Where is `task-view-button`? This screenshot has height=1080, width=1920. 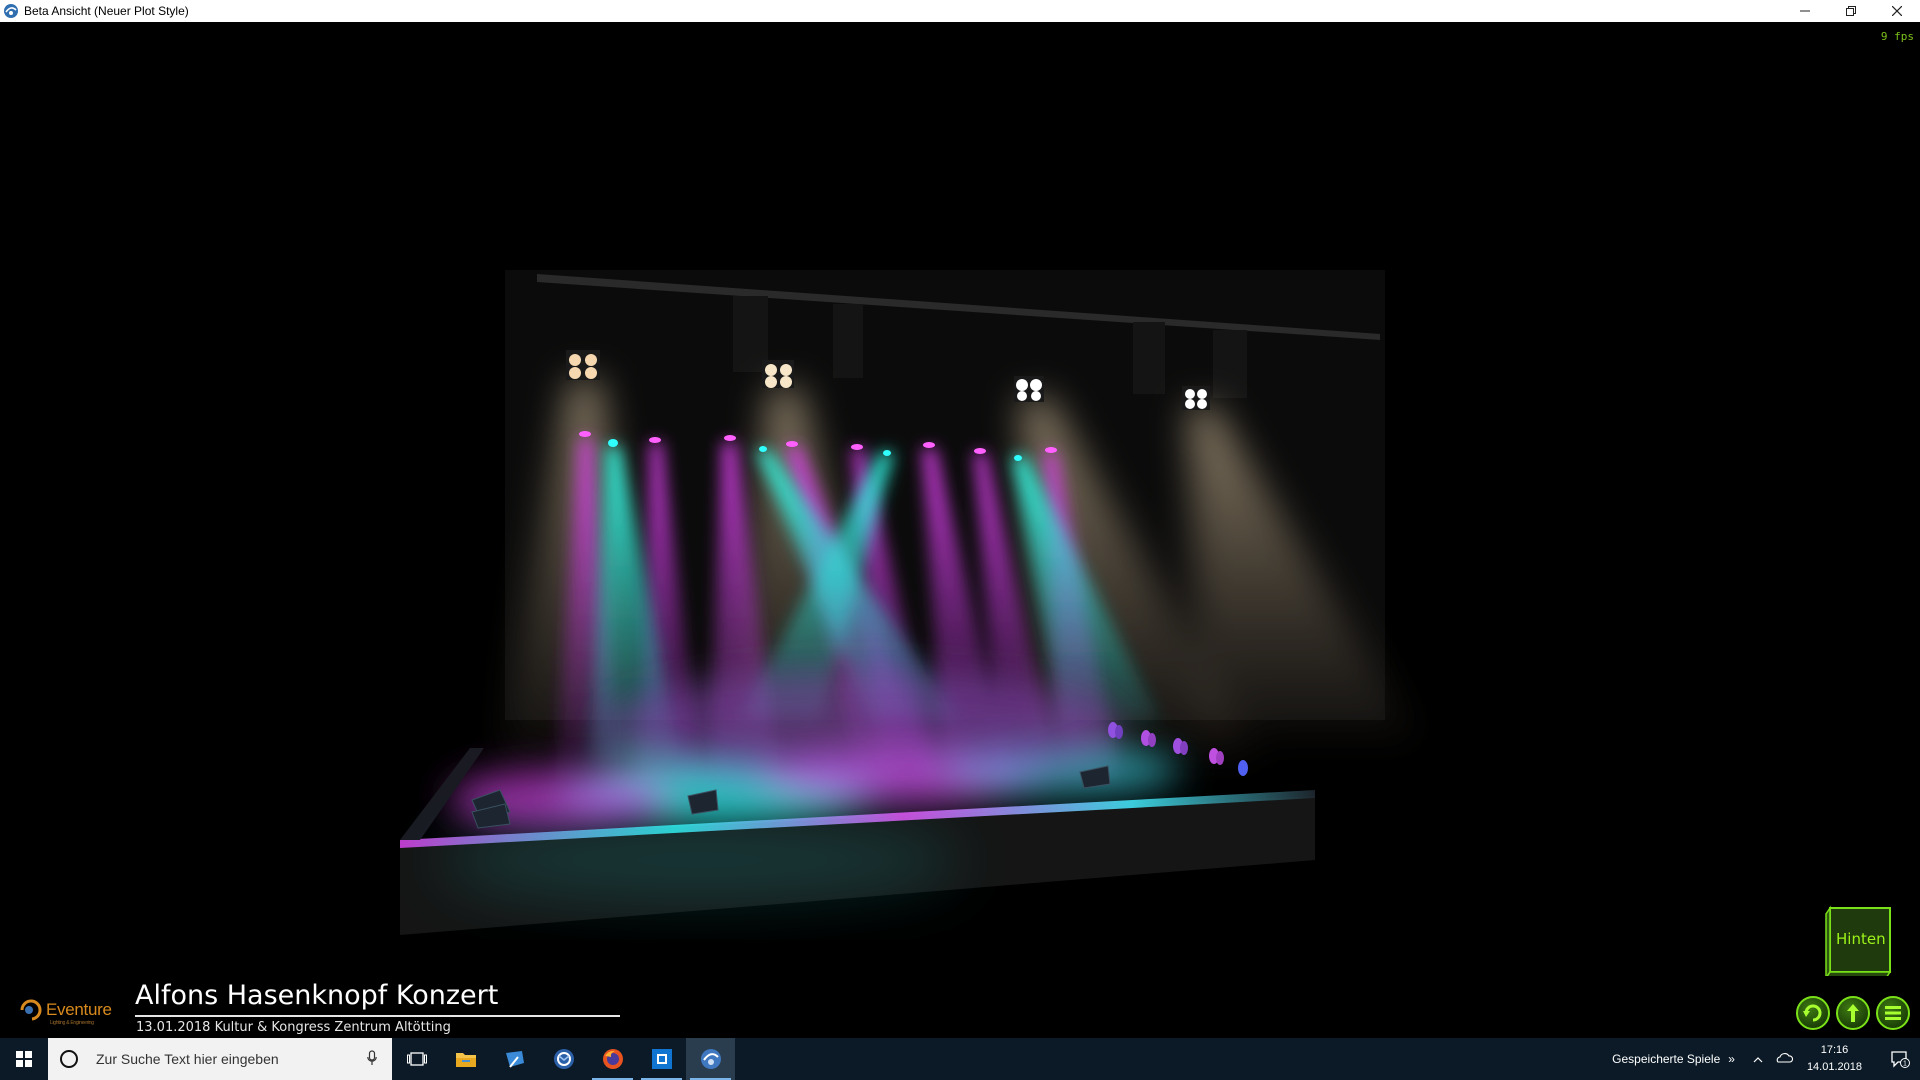
task-view-button is located at coordinates (416, 1059).